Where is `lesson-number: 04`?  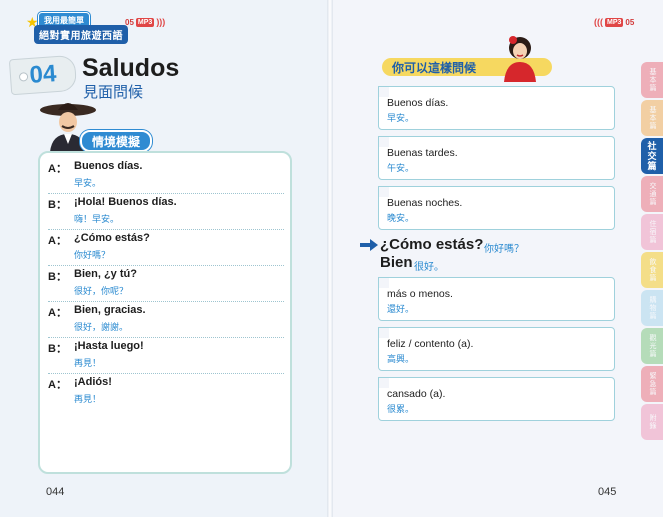
lesson-number: 04 is located at coordinates (43, 74).